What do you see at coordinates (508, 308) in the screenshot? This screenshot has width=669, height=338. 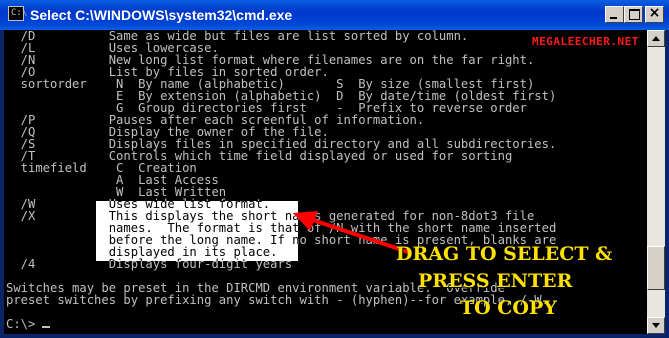 I see `annotation-line-3: TO COPY` at bounding box center [508, 308].